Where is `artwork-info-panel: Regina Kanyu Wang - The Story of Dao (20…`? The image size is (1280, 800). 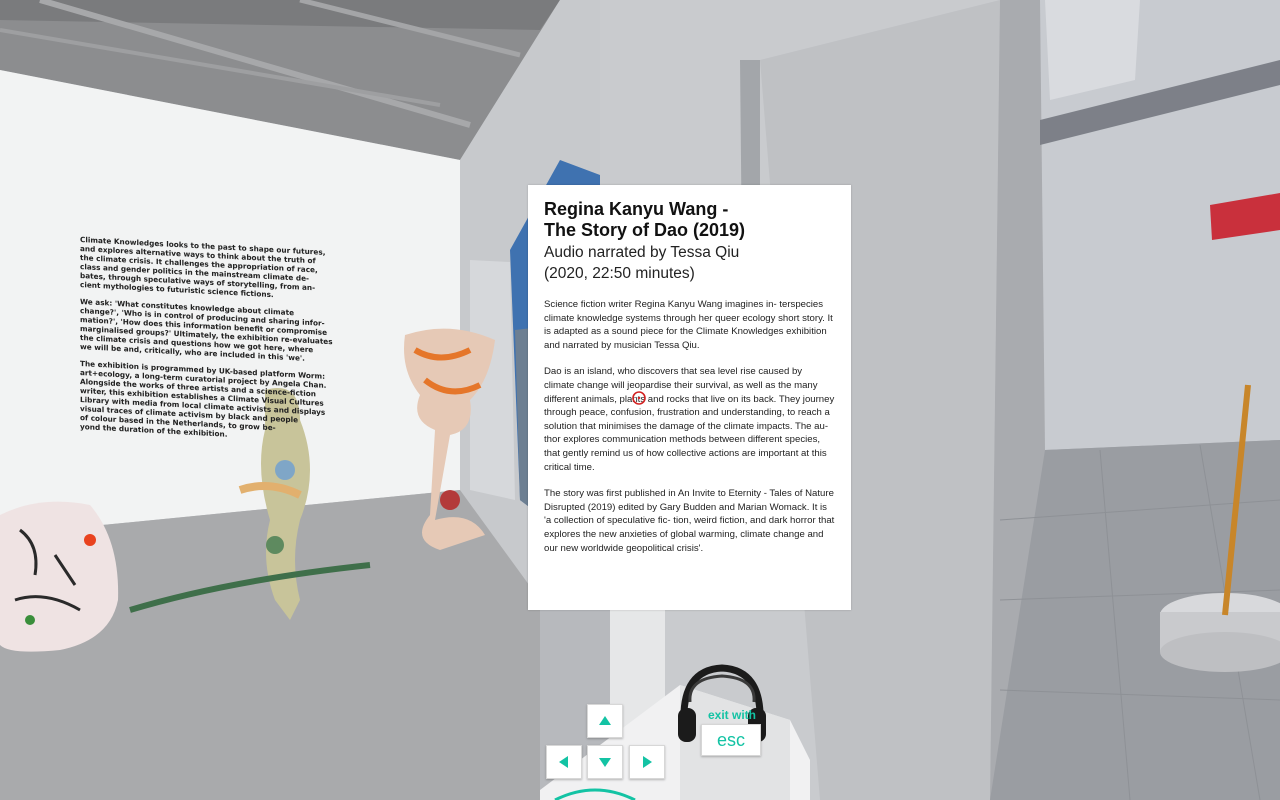
artwork-info-panel: Regina Kanyu Wang - The Story of Dao (20… is located at coordinates (689, 397).